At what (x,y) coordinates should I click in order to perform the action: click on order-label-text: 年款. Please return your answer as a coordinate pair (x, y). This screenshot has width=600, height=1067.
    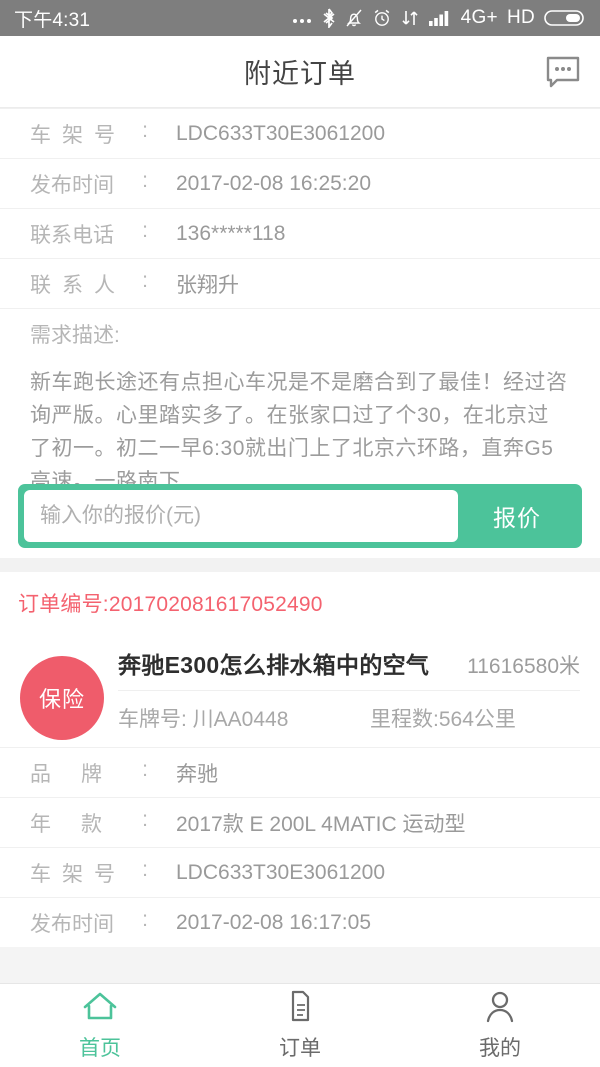
    Looking at the image, I should click on (81, 824).